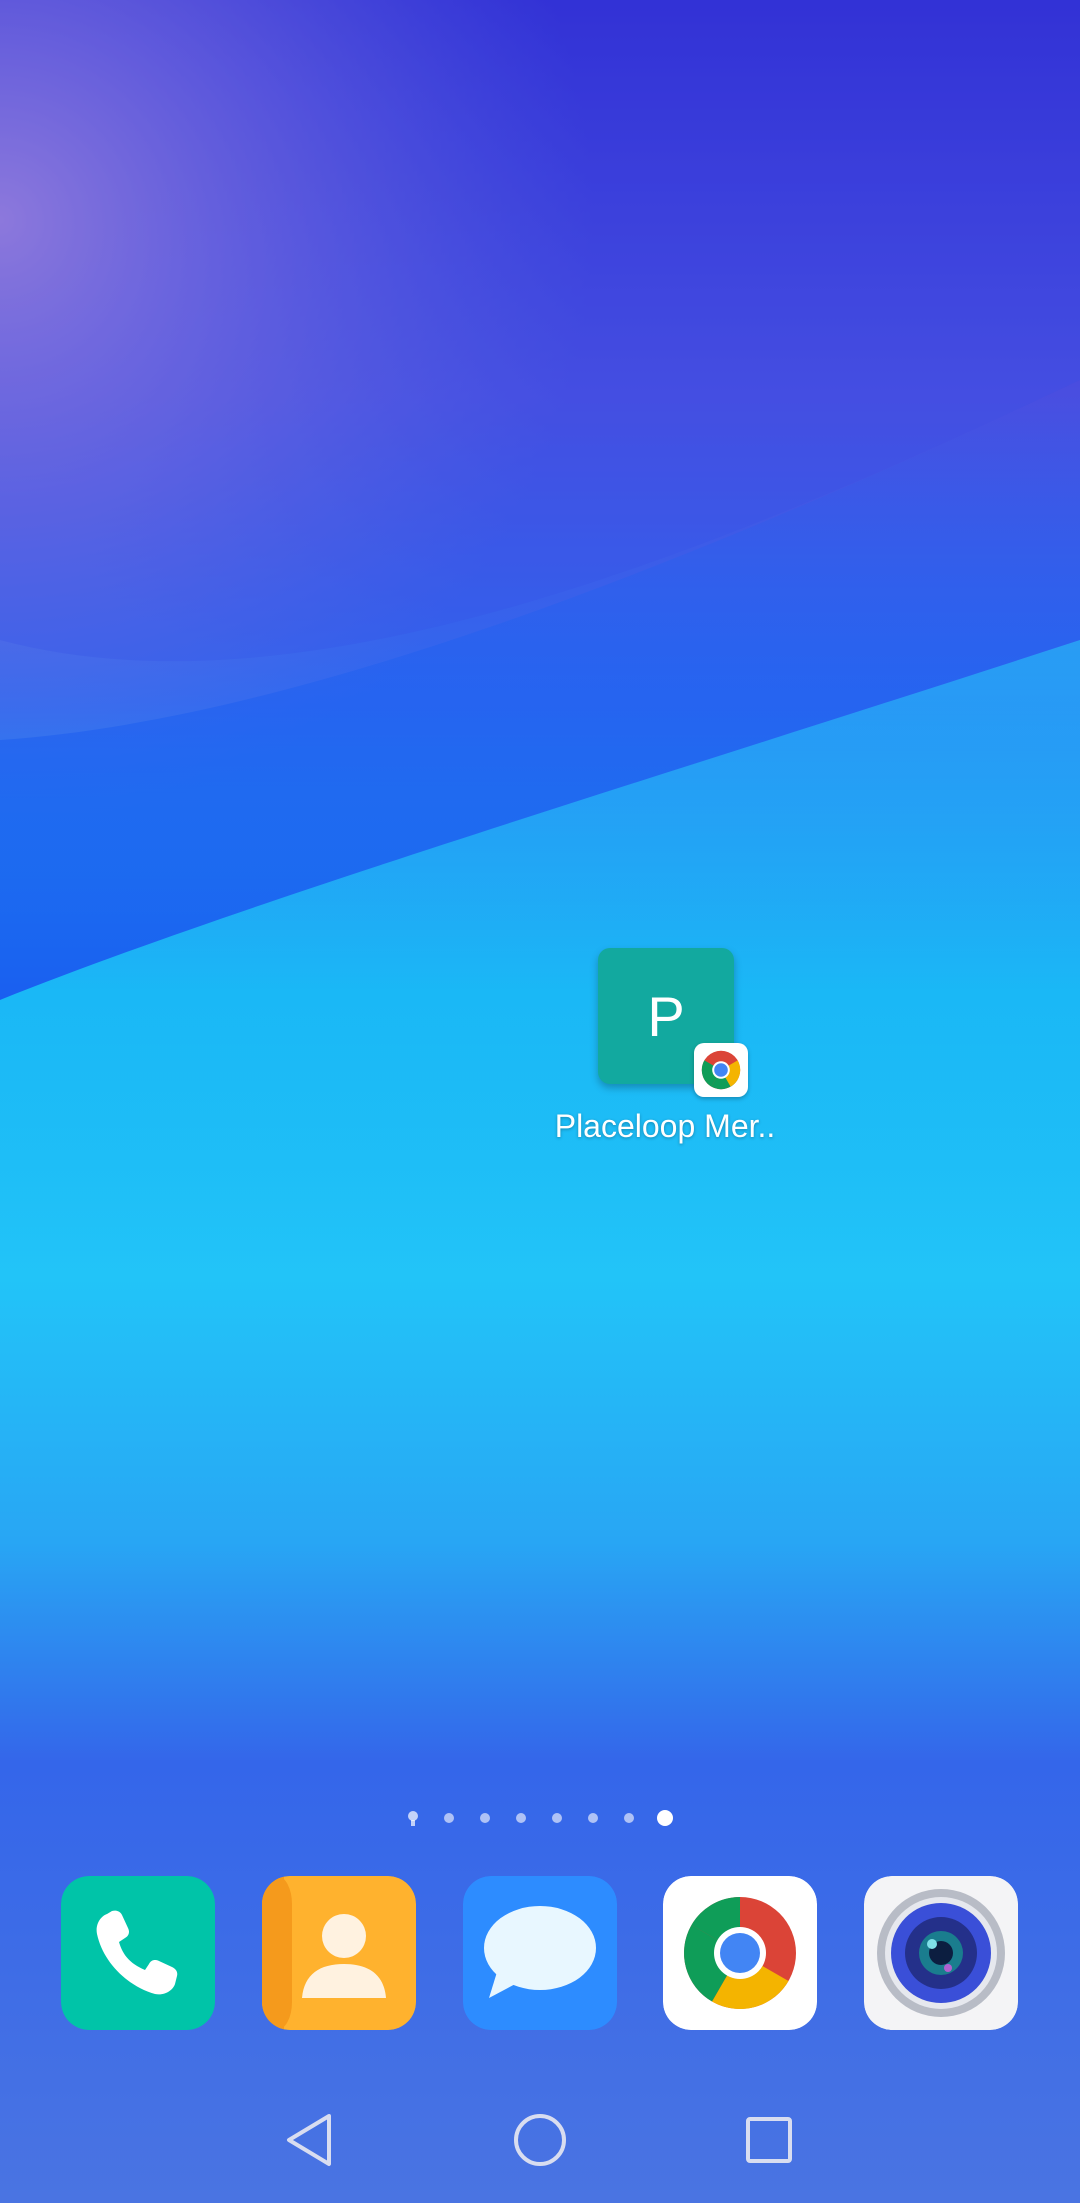 This screenshot has height=2203, width=1080. I want to click on dock, so click(540, 1954).